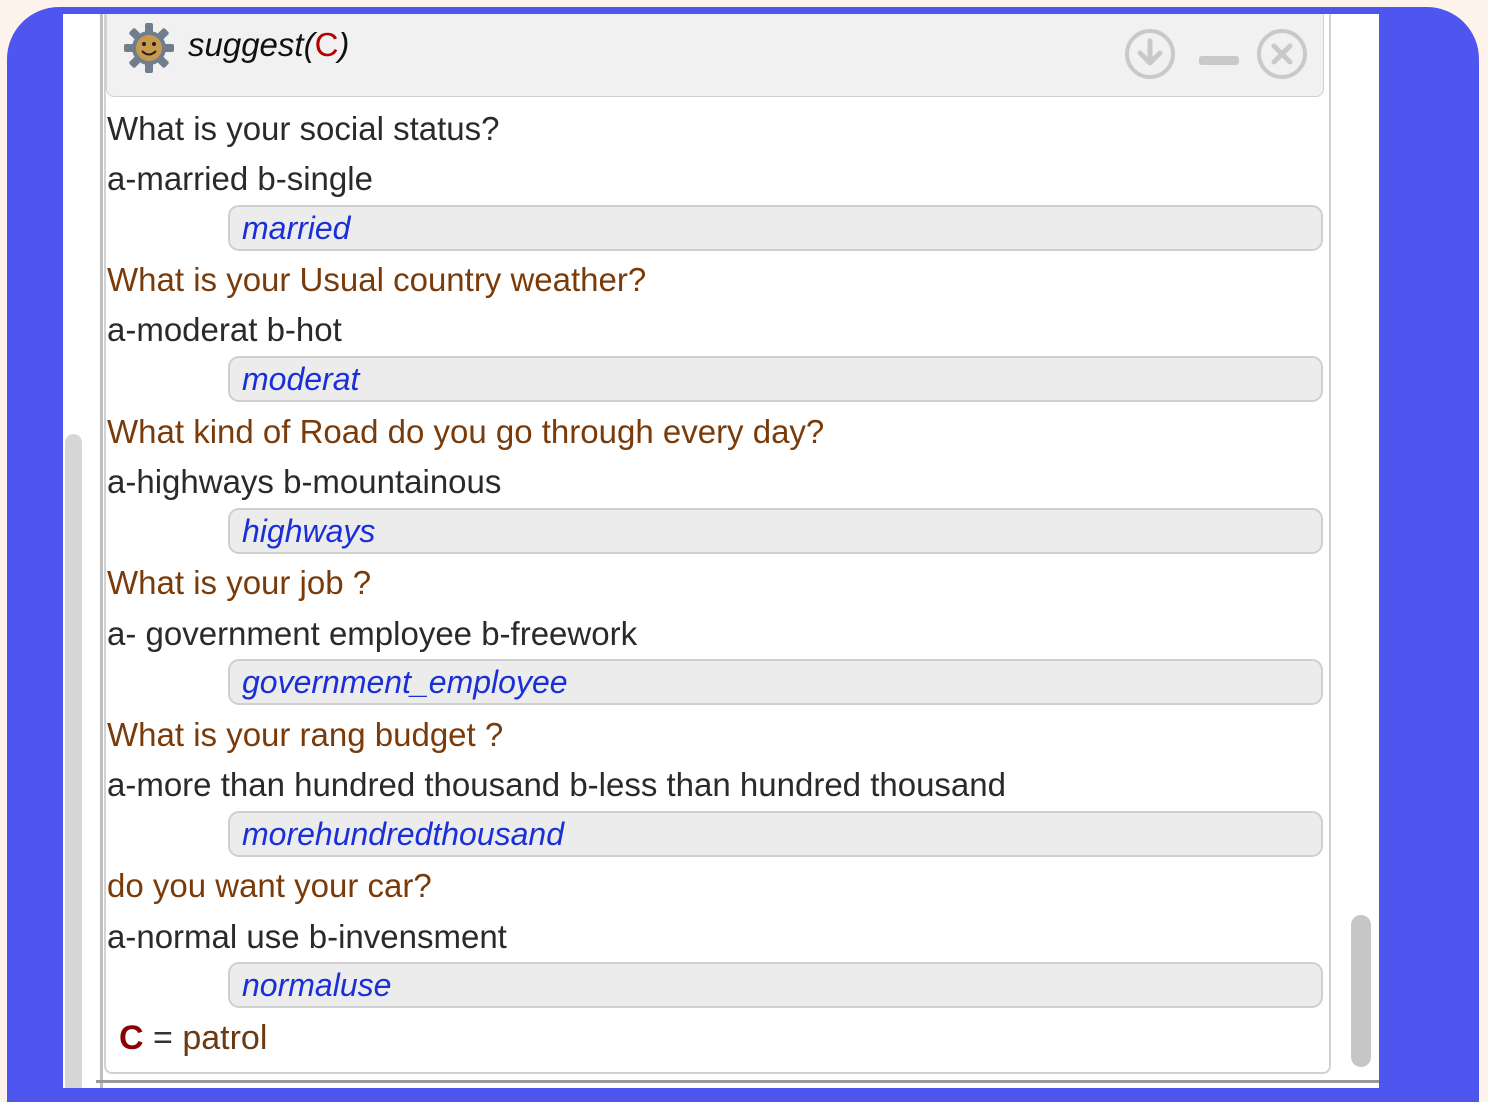 The width and height of the screenshot is (1488, 1102). Describe the element at coordinates (131, 1038) in the screenshot. I see `result-variable: C` at that location.